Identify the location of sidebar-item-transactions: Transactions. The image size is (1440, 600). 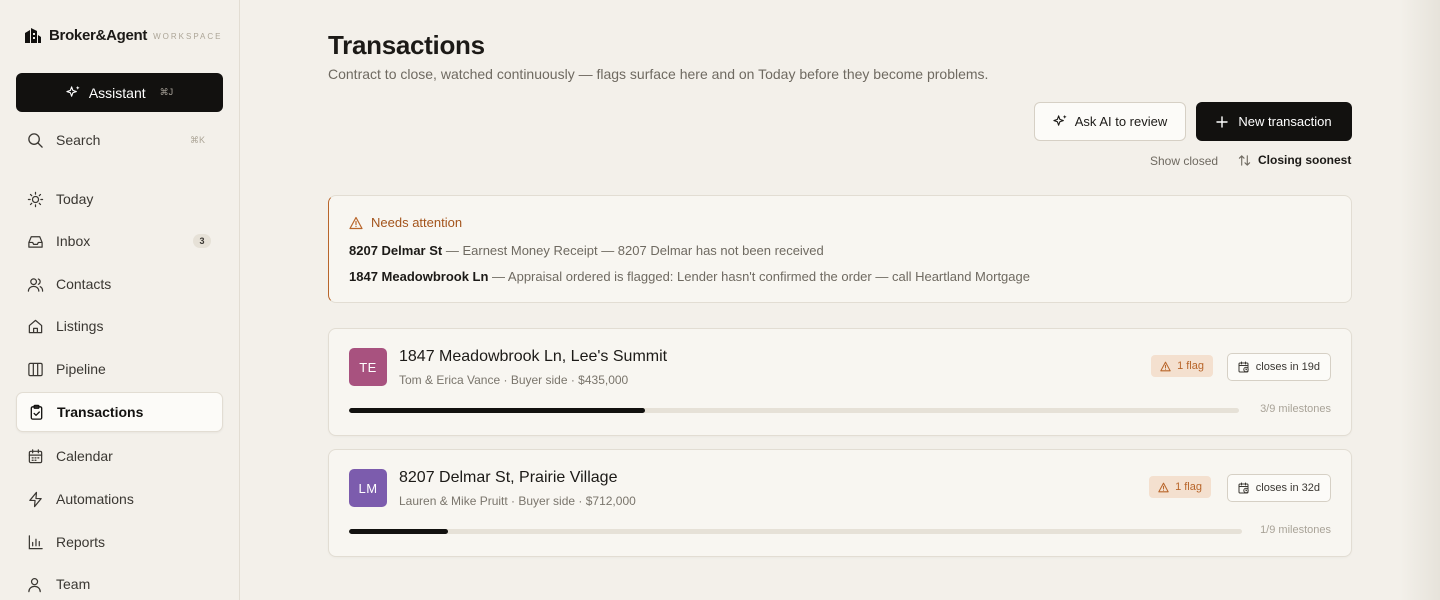
(119, 412).